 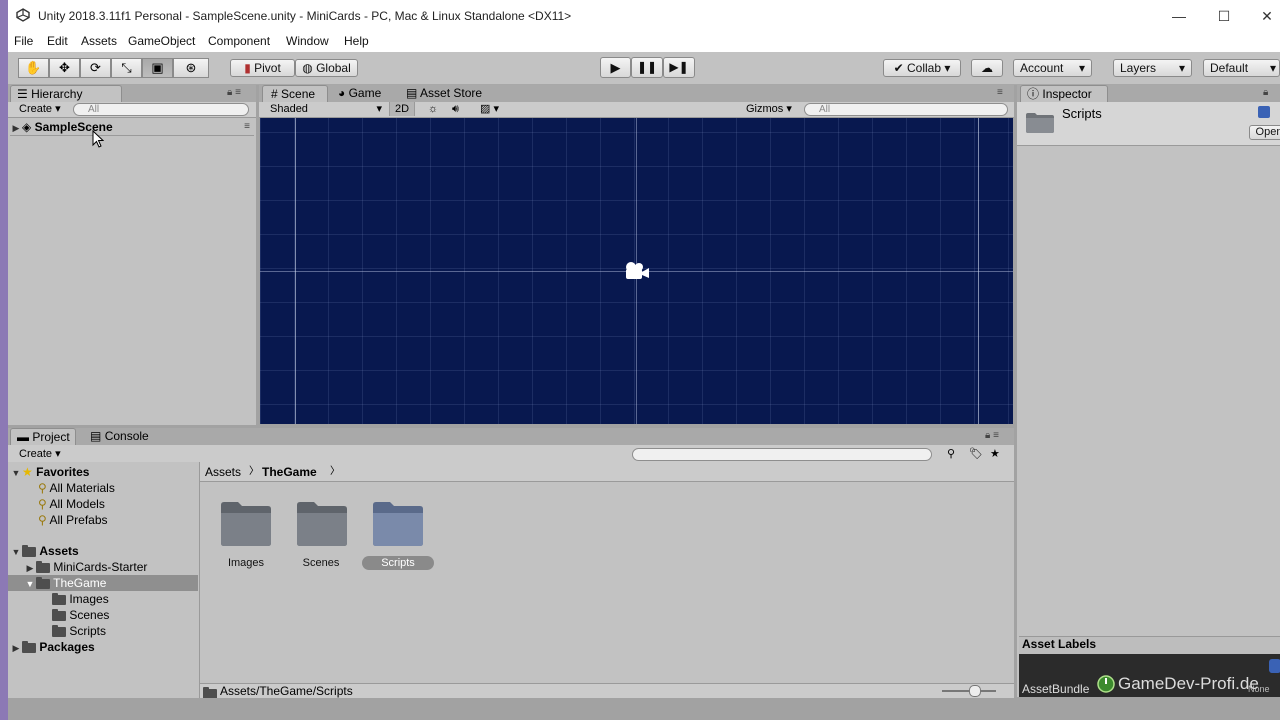 What do you see at coordinates (66, 93) in the screenshot?
I see `tab-hierarchy: ☰ Hierarchy` at bounding box center [66, 93].